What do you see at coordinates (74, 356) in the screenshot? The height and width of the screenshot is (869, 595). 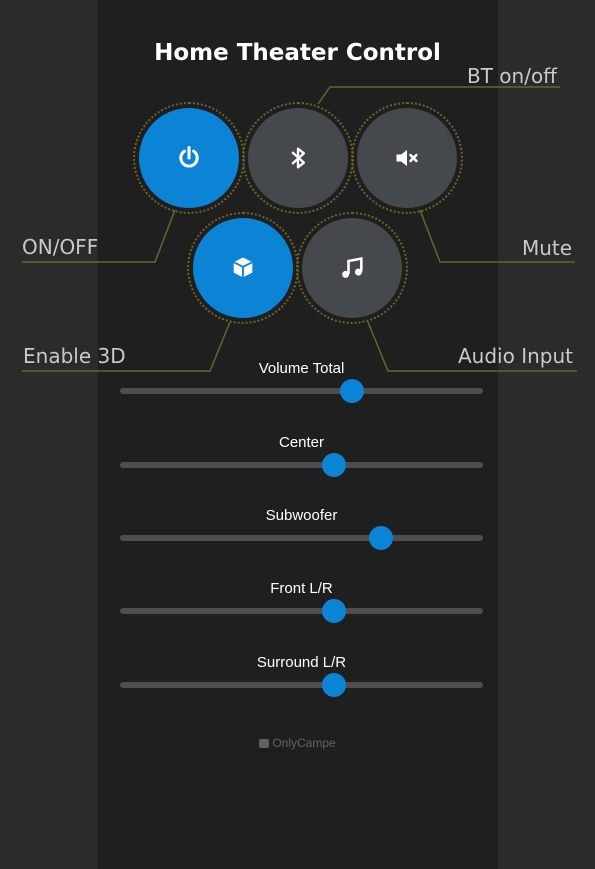 I see `callout-enable-3d: Enable 3D` at bounding box center [74, 356].